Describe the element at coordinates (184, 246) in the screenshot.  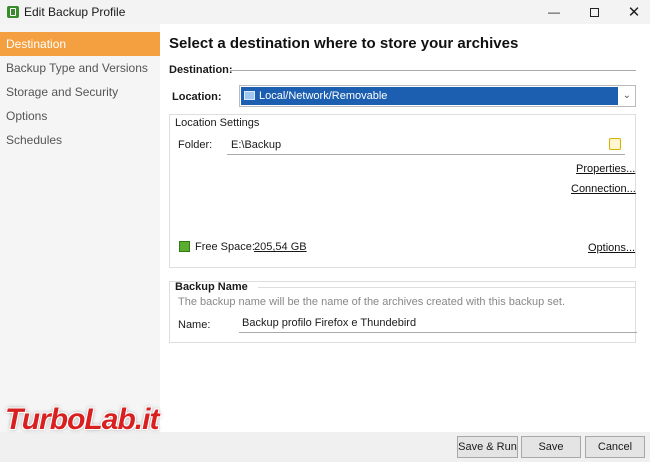
I see `free-space-indicator` at that location.